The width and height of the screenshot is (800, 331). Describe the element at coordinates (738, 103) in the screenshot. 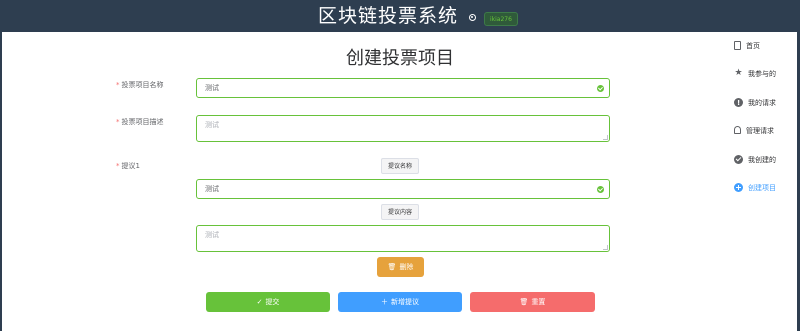

I see `warning-icon` at that location.